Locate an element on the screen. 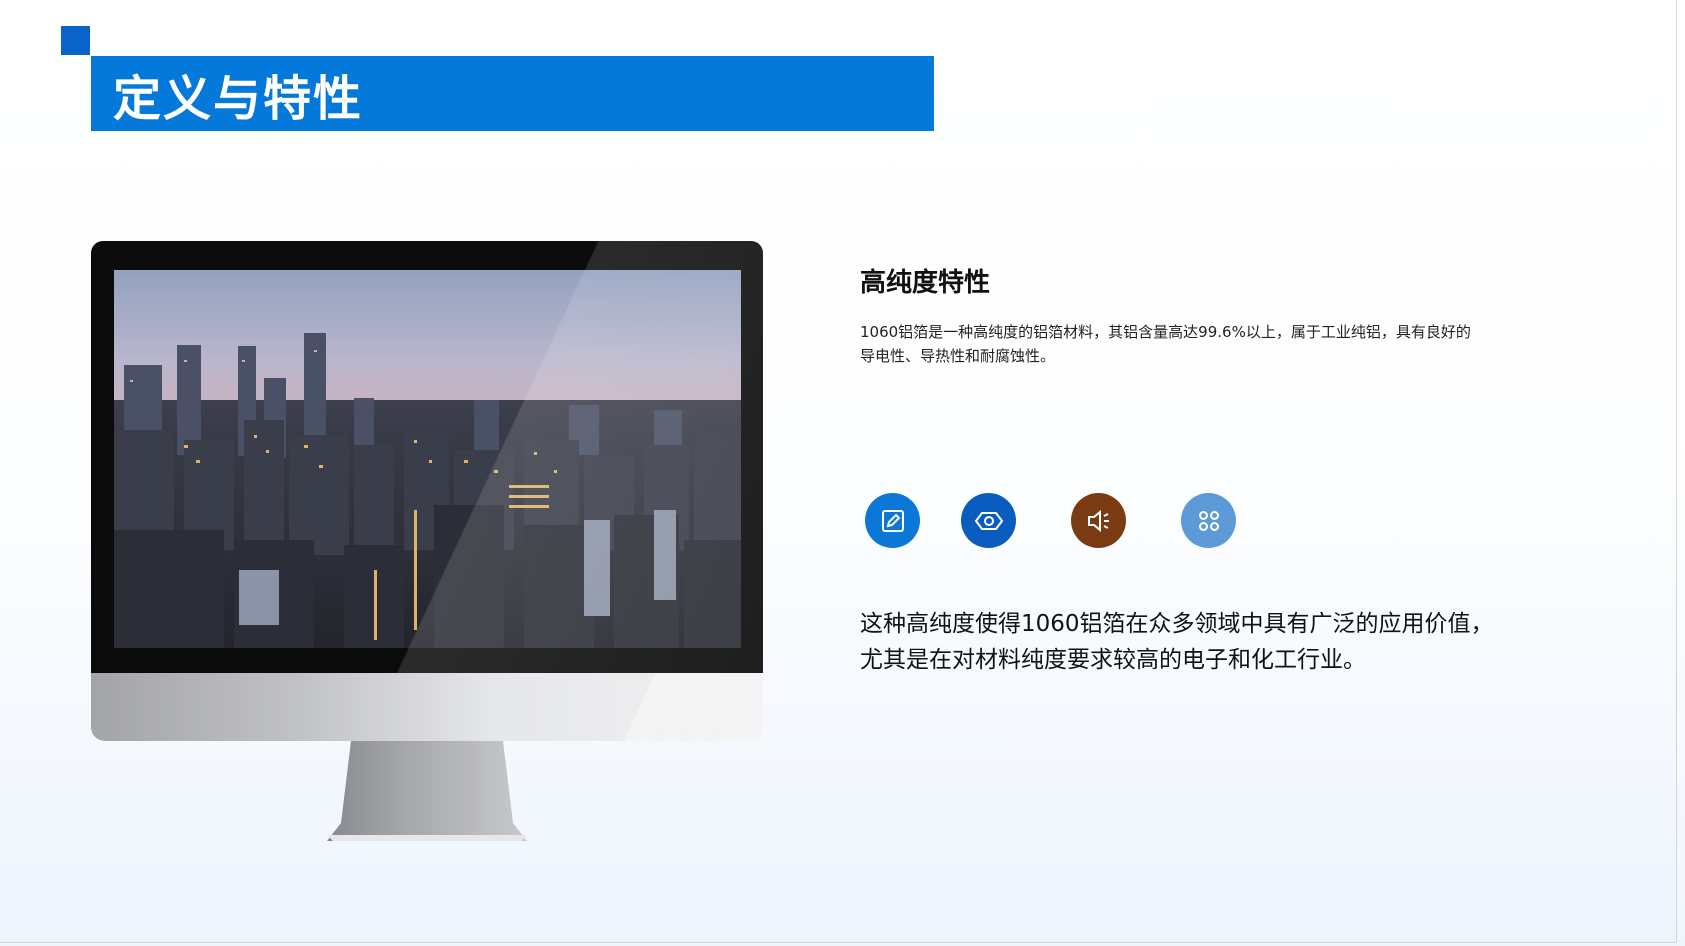 This screenshot has height=946, width=1685. city-skyline-image is located at coordinates (427, 459).